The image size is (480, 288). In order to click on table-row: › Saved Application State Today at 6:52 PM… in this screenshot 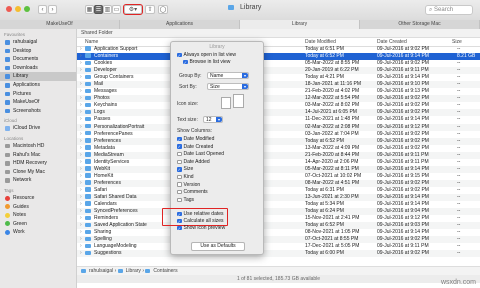, I will do `click(278, 226)`.